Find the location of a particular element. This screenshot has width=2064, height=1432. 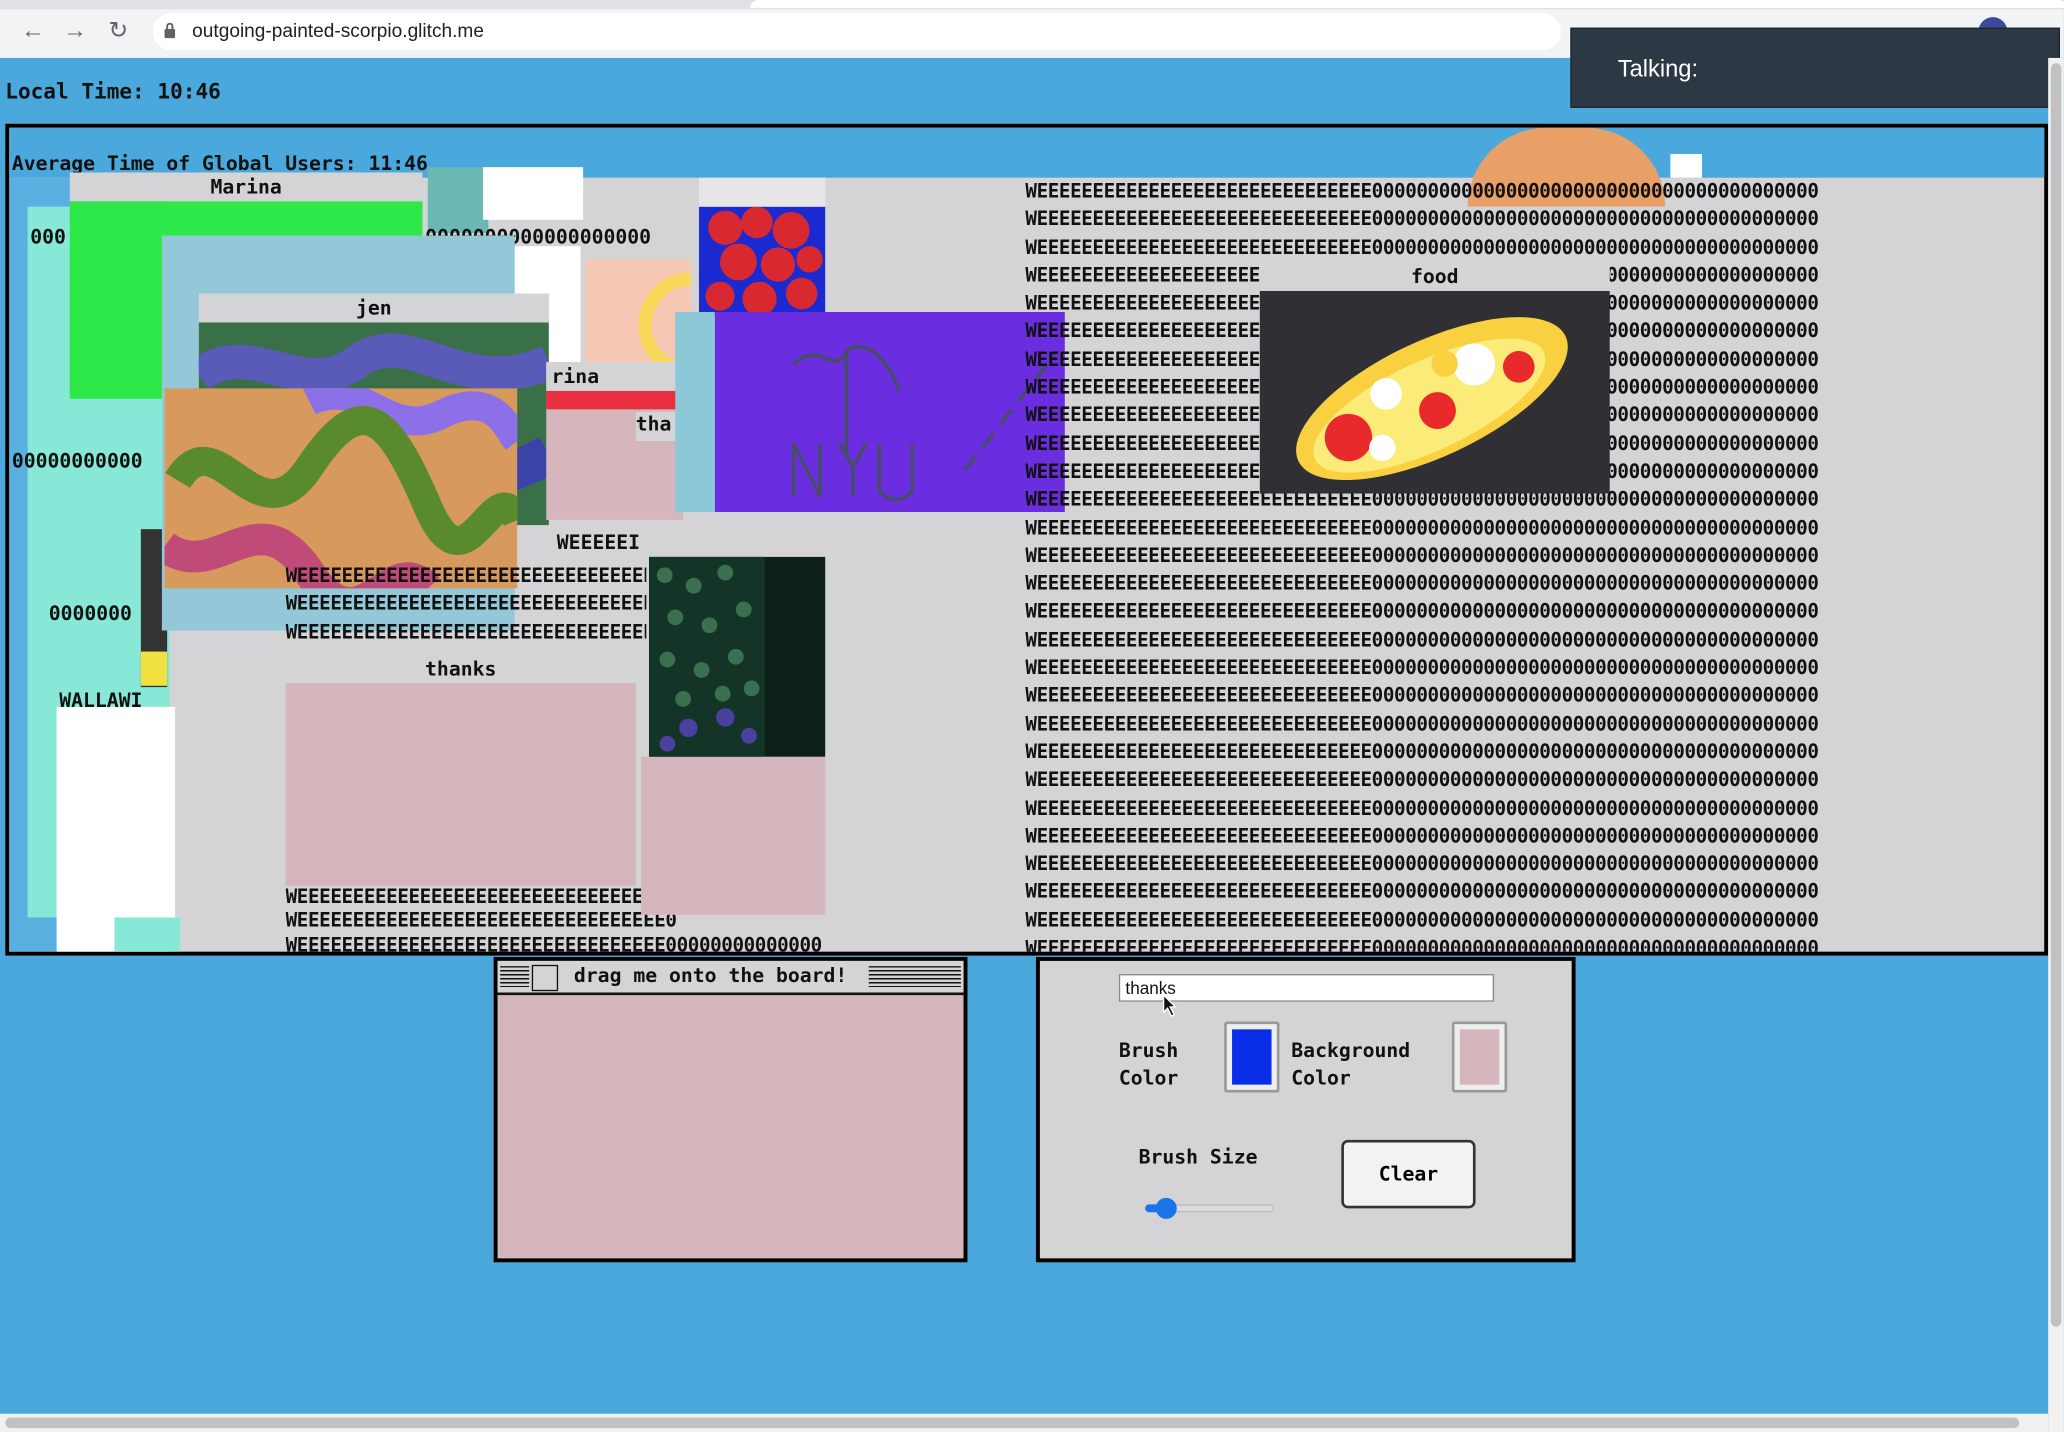

drawing-canvas-dots is located at coordinates (737, 656).